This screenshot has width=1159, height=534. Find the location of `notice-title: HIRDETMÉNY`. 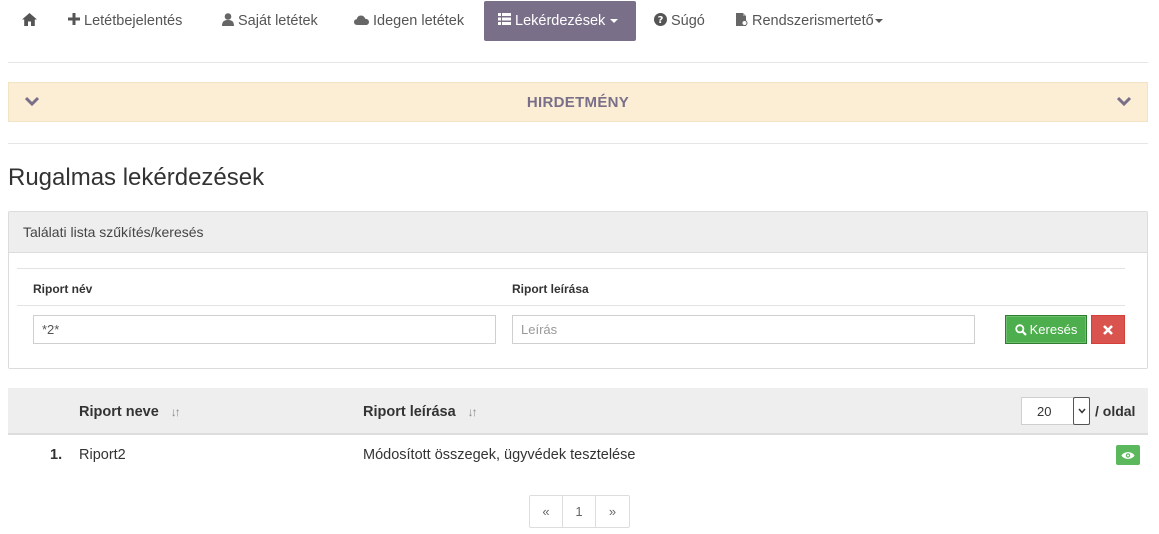

notice-title: HIRDETMÉNY is located at coordinates (578, 102).